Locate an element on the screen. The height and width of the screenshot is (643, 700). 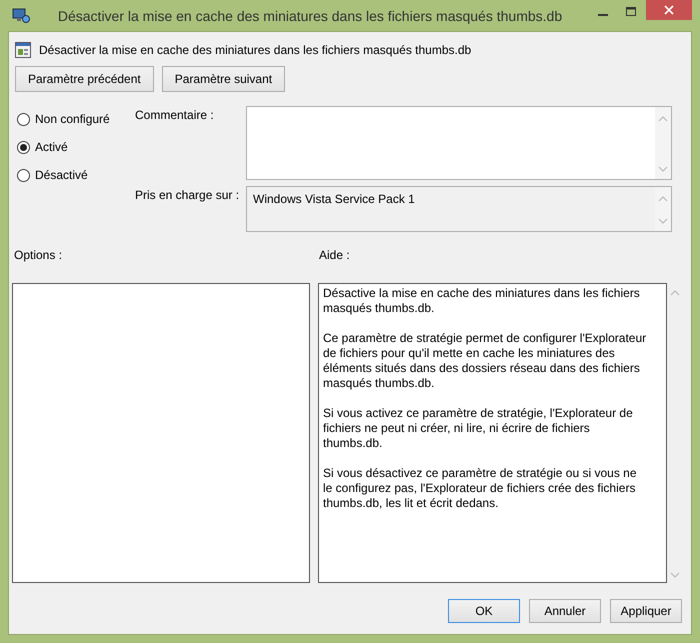
radio-label: Non configuré is located at coordinates (72, 119).